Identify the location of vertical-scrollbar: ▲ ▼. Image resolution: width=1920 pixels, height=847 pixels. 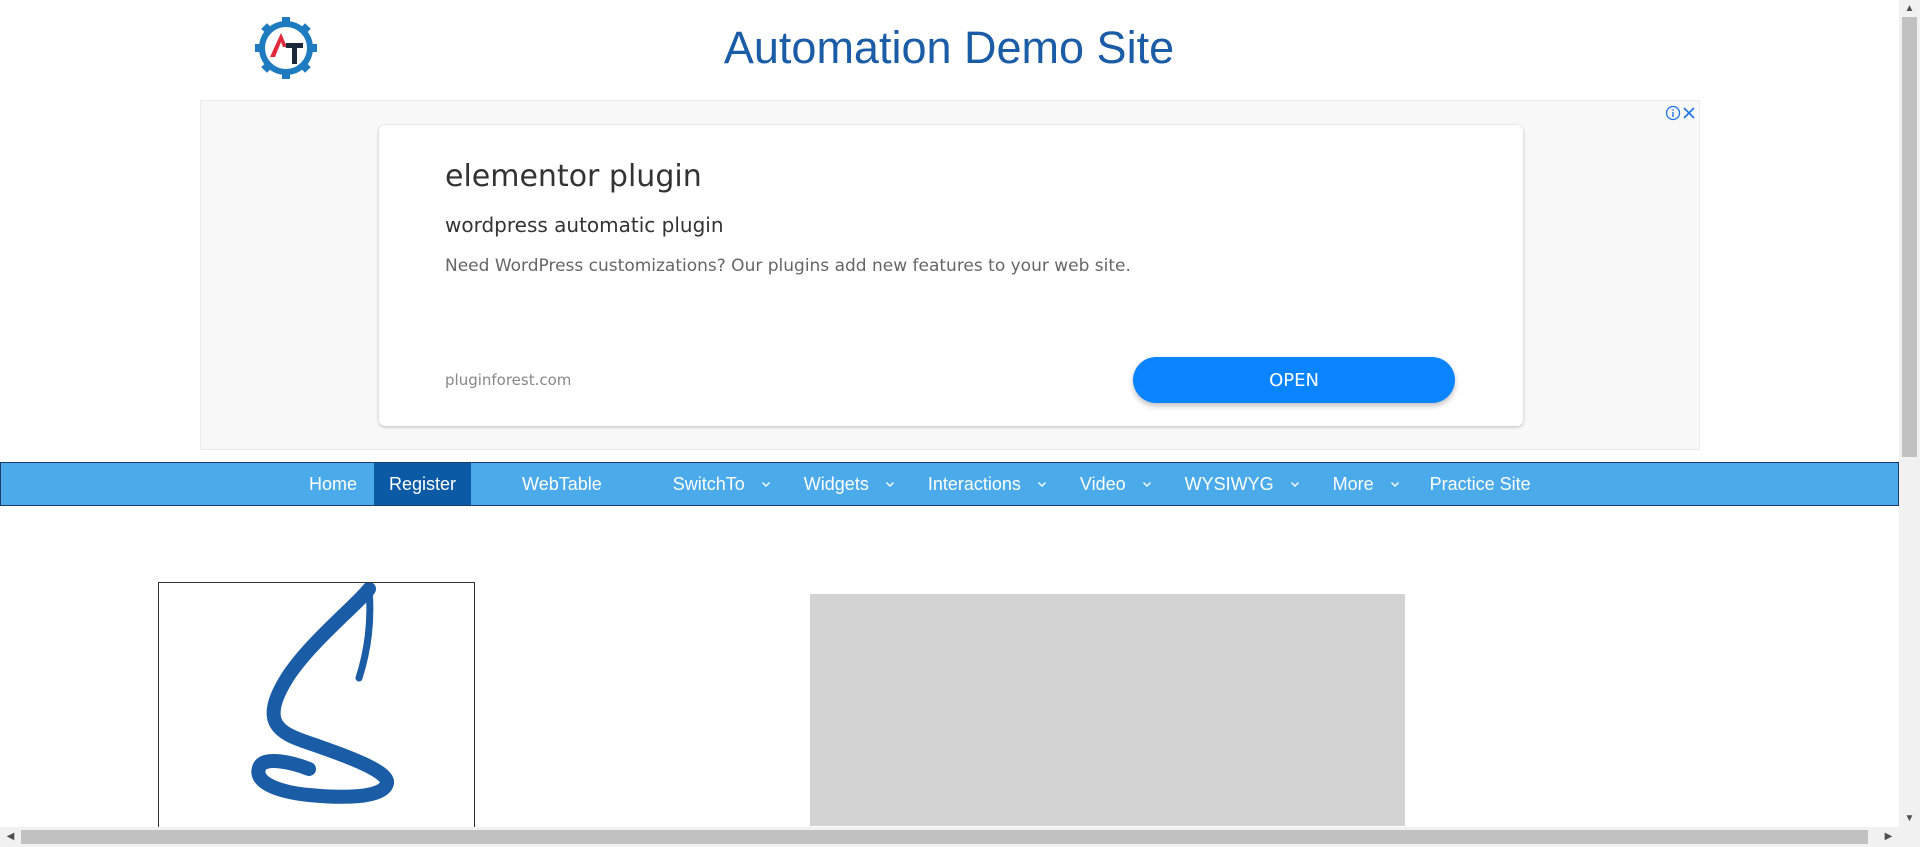
(1909, 413).